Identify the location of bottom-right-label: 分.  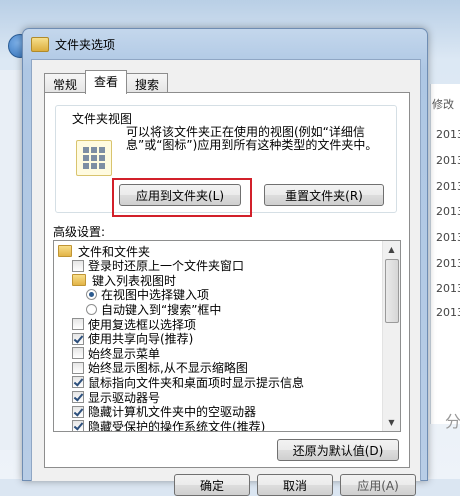
(452, 421).